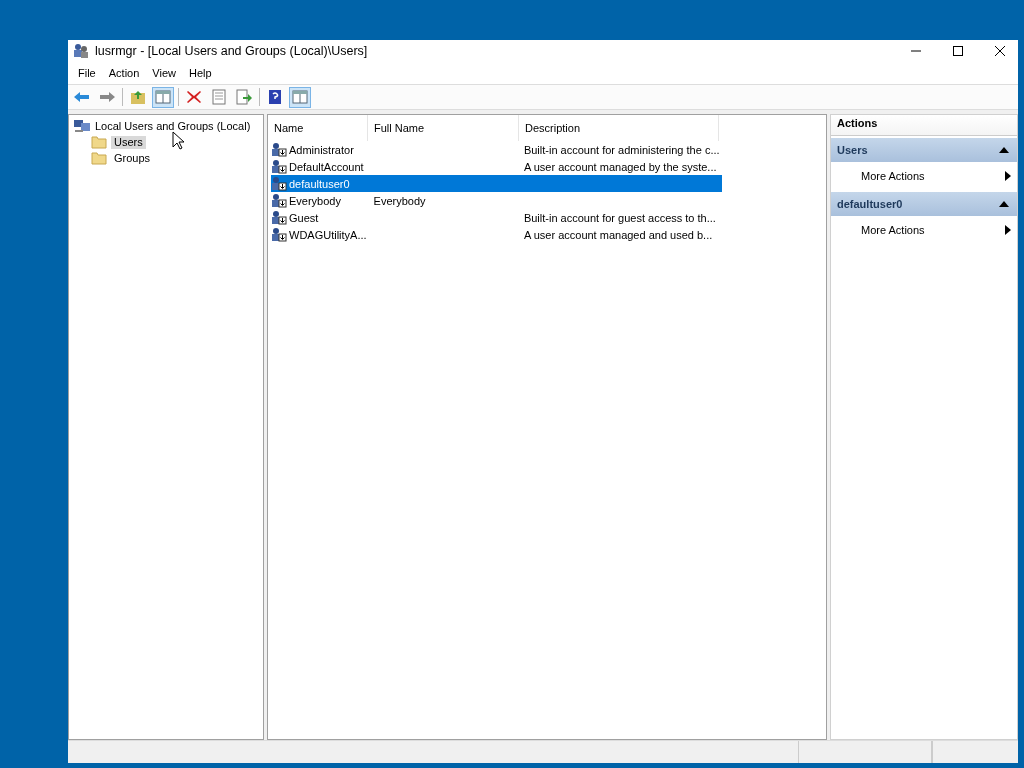 This screenshot has height=768, width=1024. What do you see at coordinates (496, 200) in the screenshot?
I see `list-row: Everybody Everybody` at bounding box center [496, 200].